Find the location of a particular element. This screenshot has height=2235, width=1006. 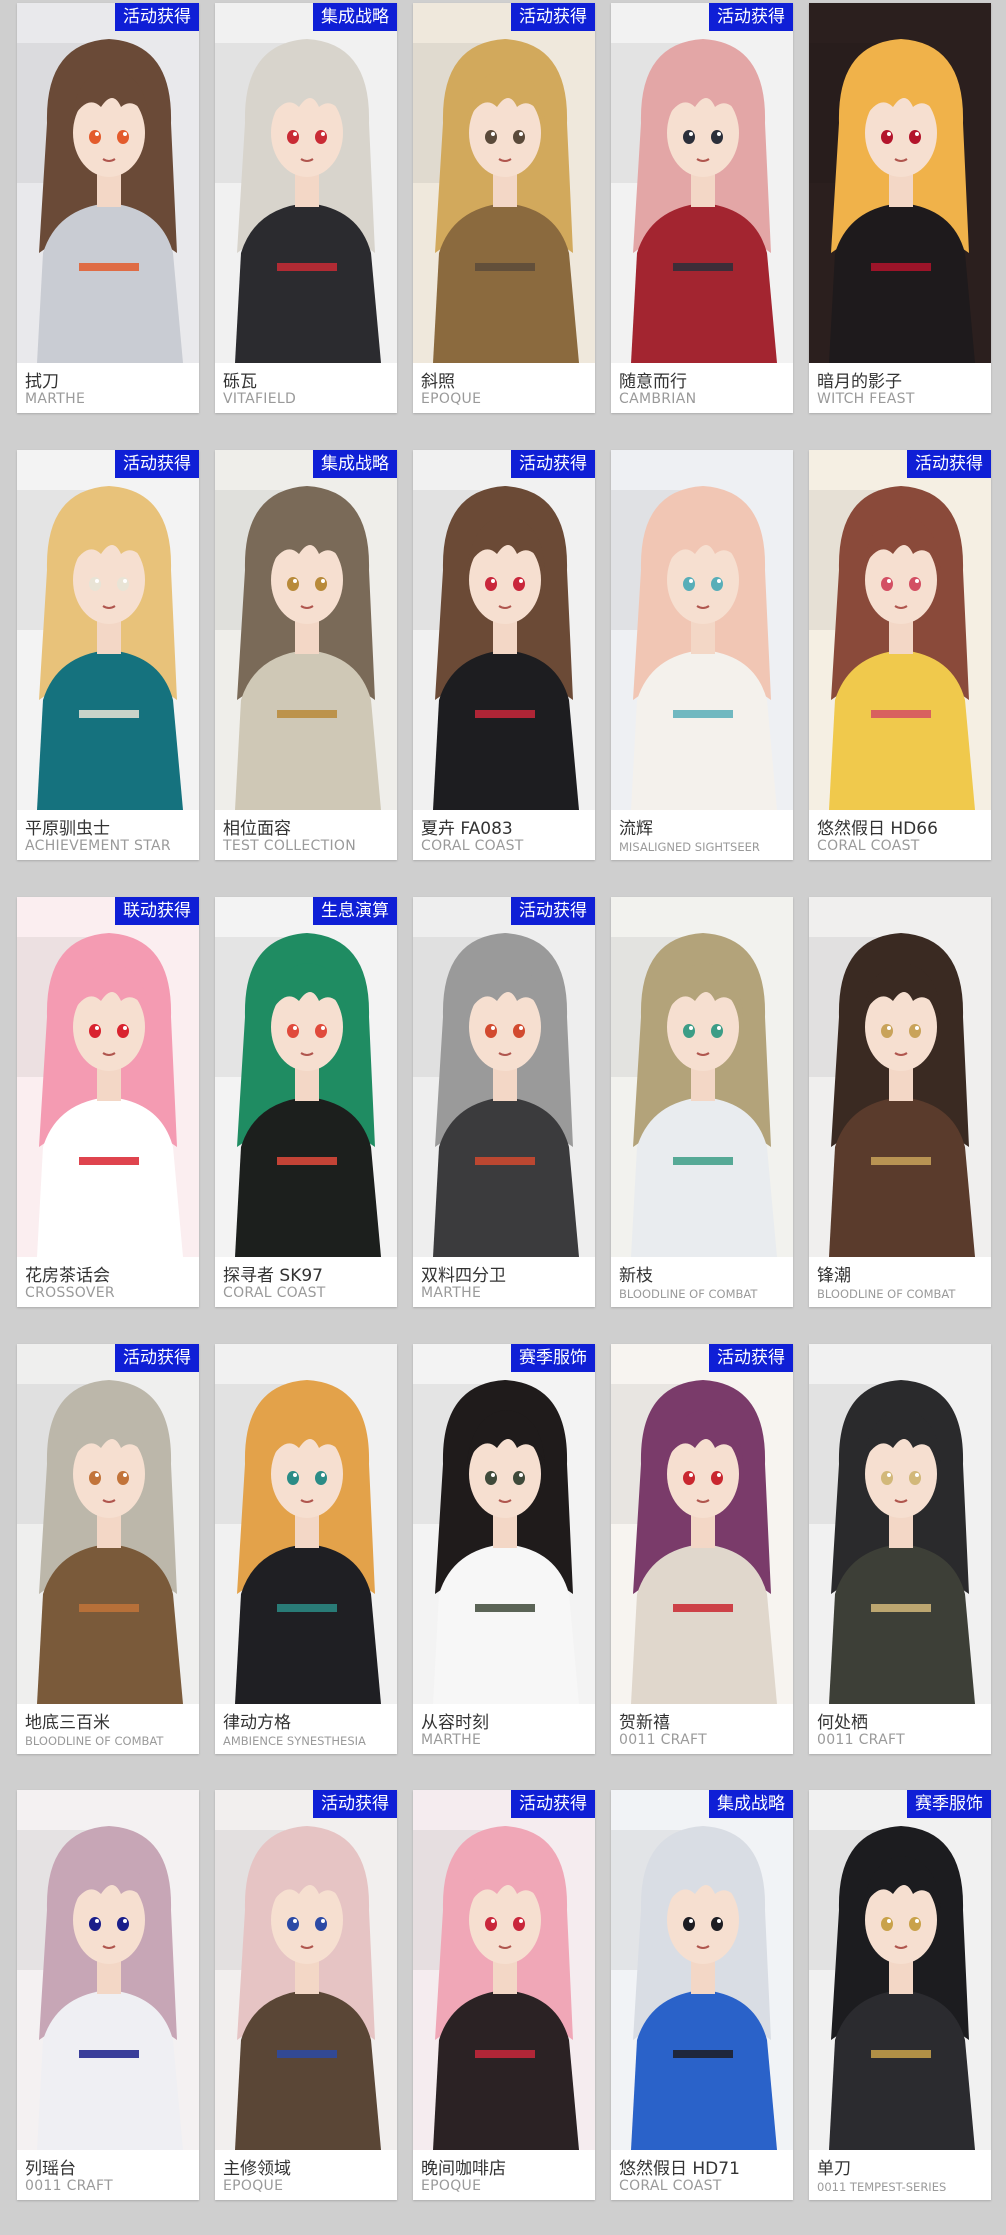

skin-card: 活动获得地底三百米 BLOODLINE OF COMBAT is located at coordinates (108, 1549).